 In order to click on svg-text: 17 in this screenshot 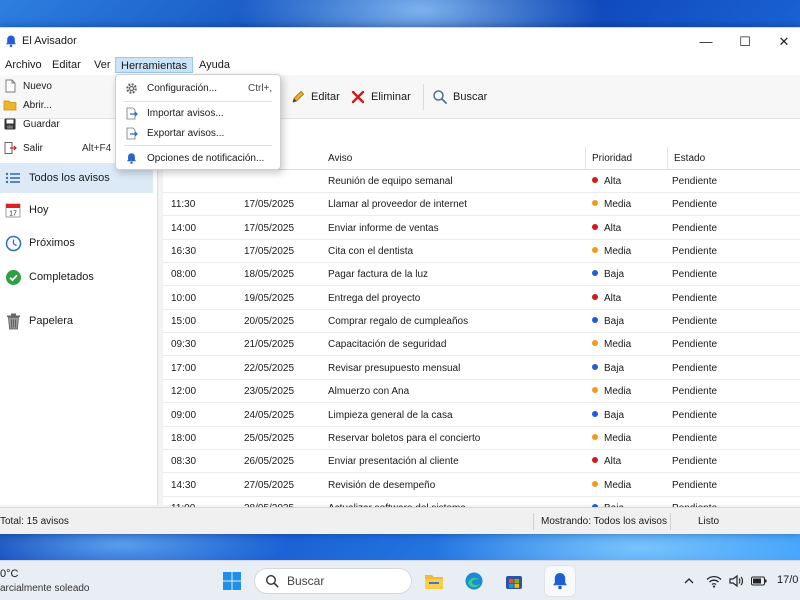, I will do `click(13, 214)`.